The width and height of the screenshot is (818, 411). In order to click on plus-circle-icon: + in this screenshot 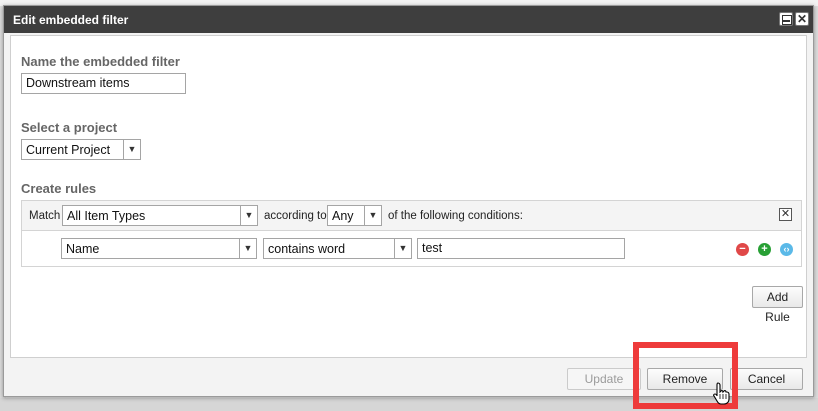, I will do `click(764, 249)`.